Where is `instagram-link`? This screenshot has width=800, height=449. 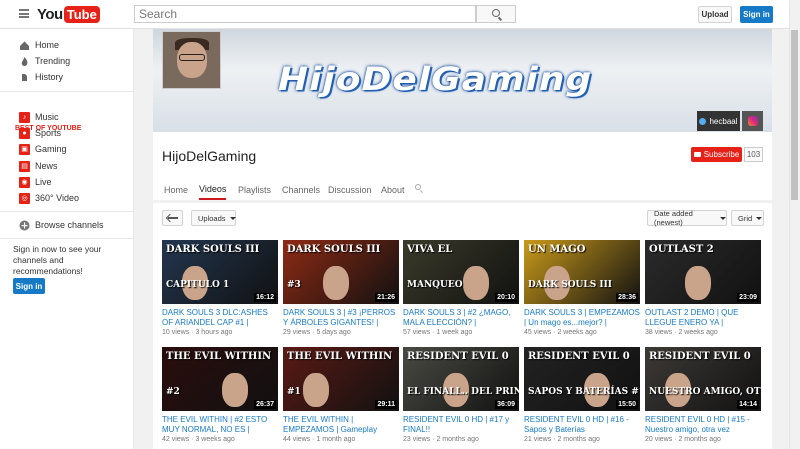
instagram-link is located at coordinates (752, 121).